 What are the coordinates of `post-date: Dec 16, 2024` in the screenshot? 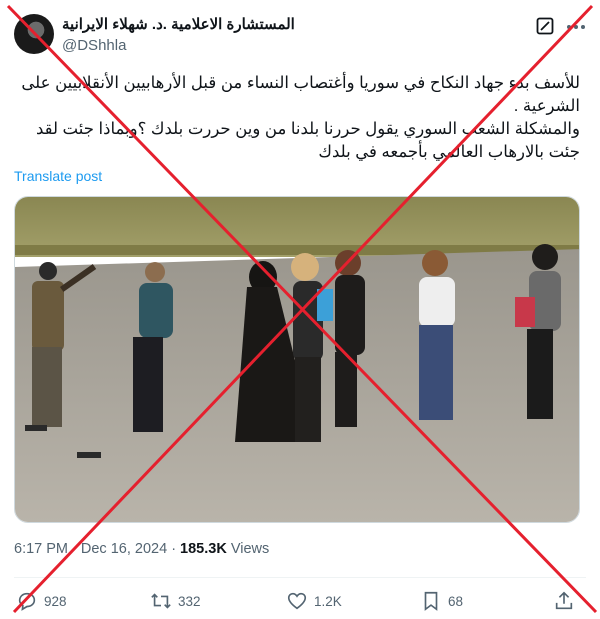 It's located at (124, 549).